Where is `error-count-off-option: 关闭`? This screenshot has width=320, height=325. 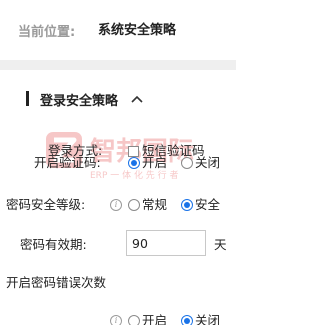
error-count-off-option: 关闭 is located at coordinates (200, 317).